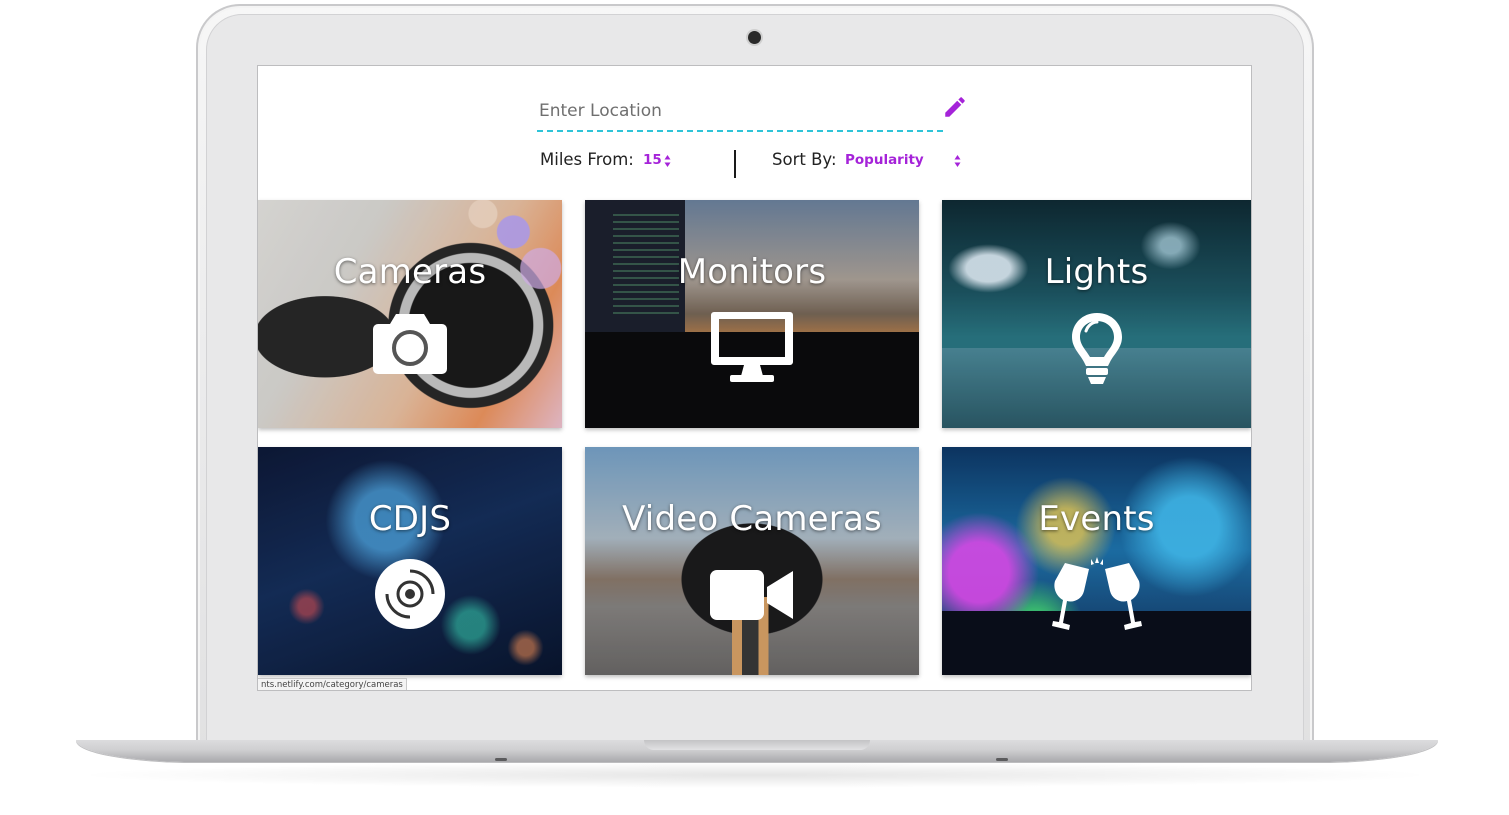 This screenshot has height=815, width=1509. What do you see at coordinates (652, 160) in the screenshot?
I see `miles-from-select: 15` at bounding box center [652, 160].